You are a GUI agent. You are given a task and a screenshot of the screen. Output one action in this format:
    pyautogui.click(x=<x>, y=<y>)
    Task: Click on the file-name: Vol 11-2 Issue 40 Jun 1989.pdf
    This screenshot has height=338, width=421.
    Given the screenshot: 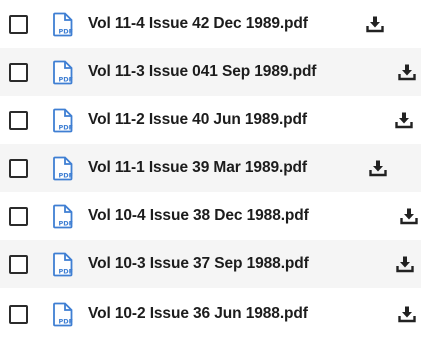 What is the action you would take?
    pyautogui.click(x=197, y=120)
    